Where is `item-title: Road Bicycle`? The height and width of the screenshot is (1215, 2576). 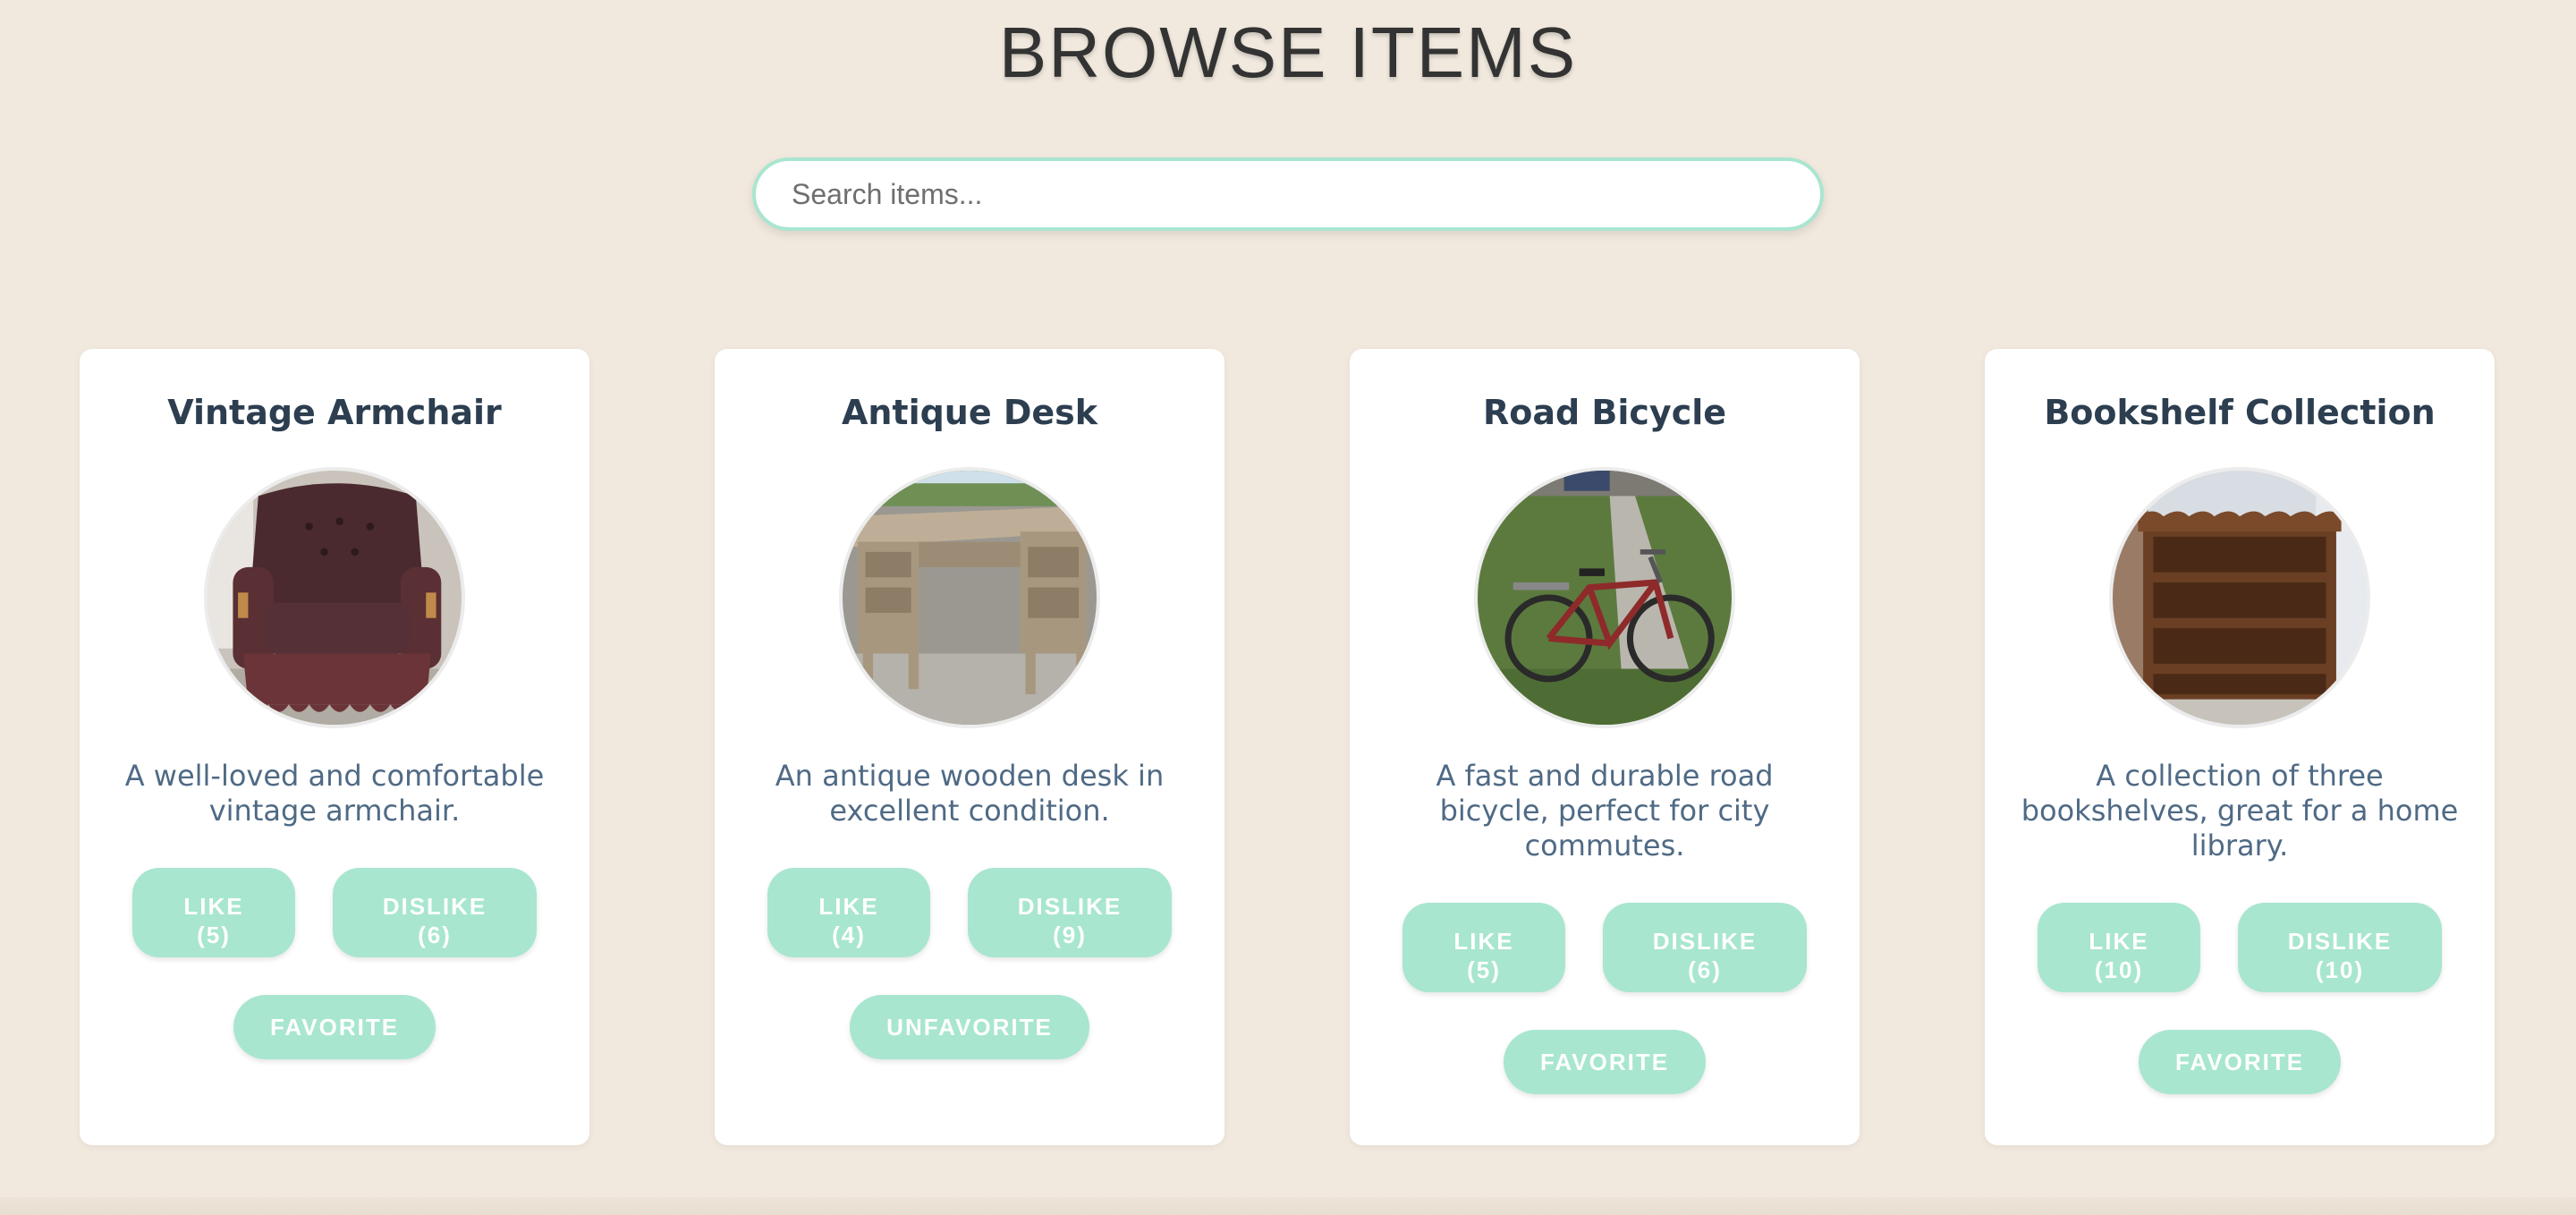 item-title: Road Bicycle is located at coordinates (1604, 413).